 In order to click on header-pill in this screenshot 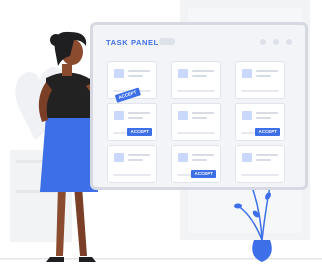, I will do `click(167, 41)`.